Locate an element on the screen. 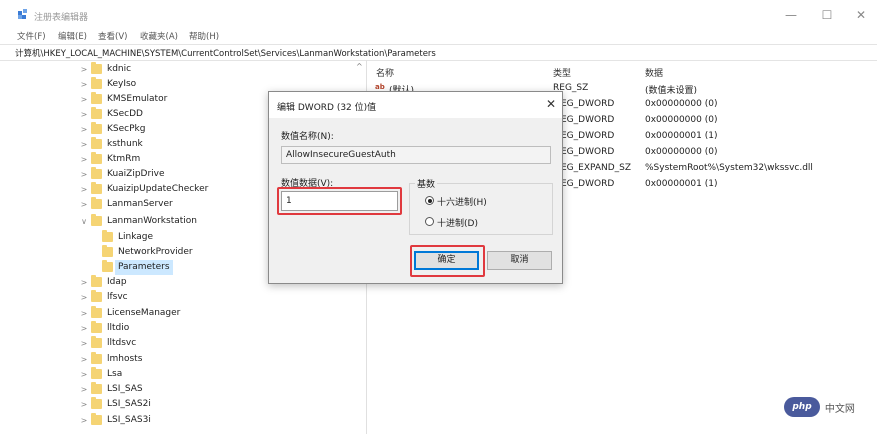 Image resolution: width=877 pixels, height=434 pixels. tree-item-label: KuaizipUpdateChecker is located at coordinates (158, 189).